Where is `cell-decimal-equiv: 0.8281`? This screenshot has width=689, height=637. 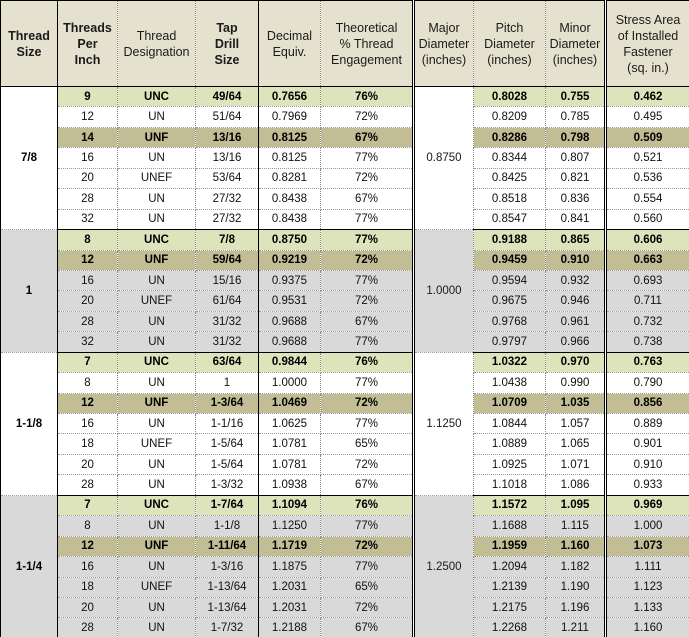 cell-decimal-equiv: 0.8281 is located at coordinates (289, 179).